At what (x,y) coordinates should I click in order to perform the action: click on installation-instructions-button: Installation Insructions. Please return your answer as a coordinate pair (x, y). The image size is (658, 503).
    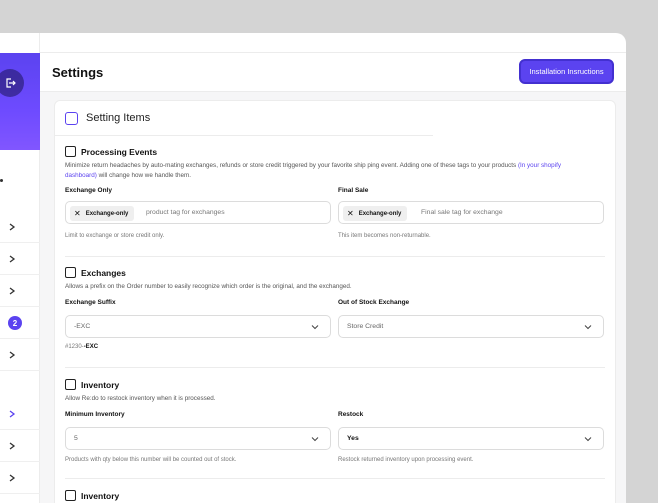
    Looking at the image, I should click on (566, 71).